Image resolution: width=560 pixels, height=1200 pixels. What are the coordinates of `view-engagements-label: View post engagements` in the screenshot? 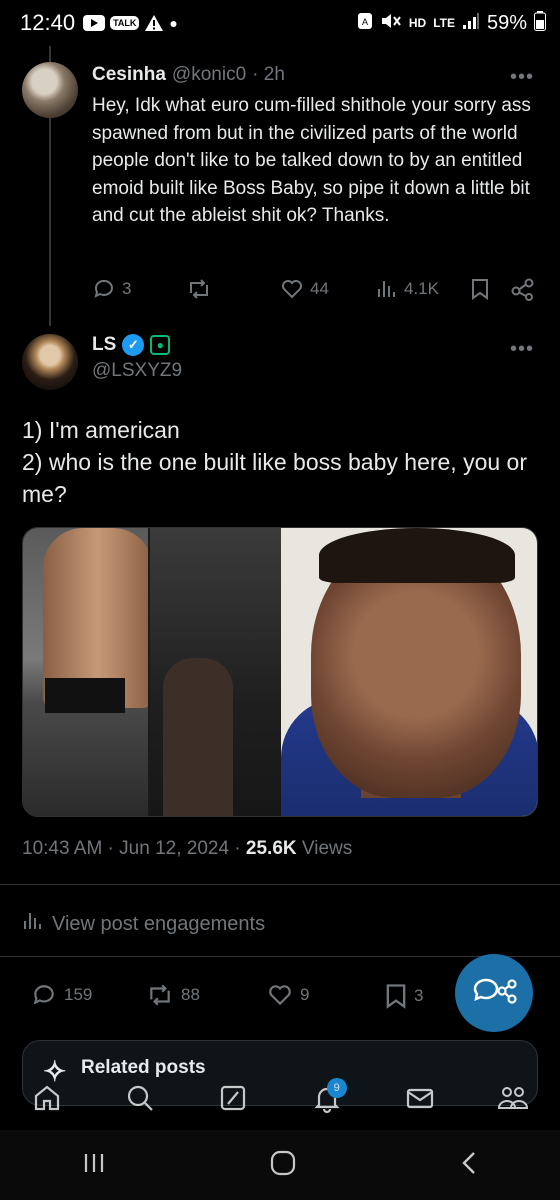 It's located at (159, 923).